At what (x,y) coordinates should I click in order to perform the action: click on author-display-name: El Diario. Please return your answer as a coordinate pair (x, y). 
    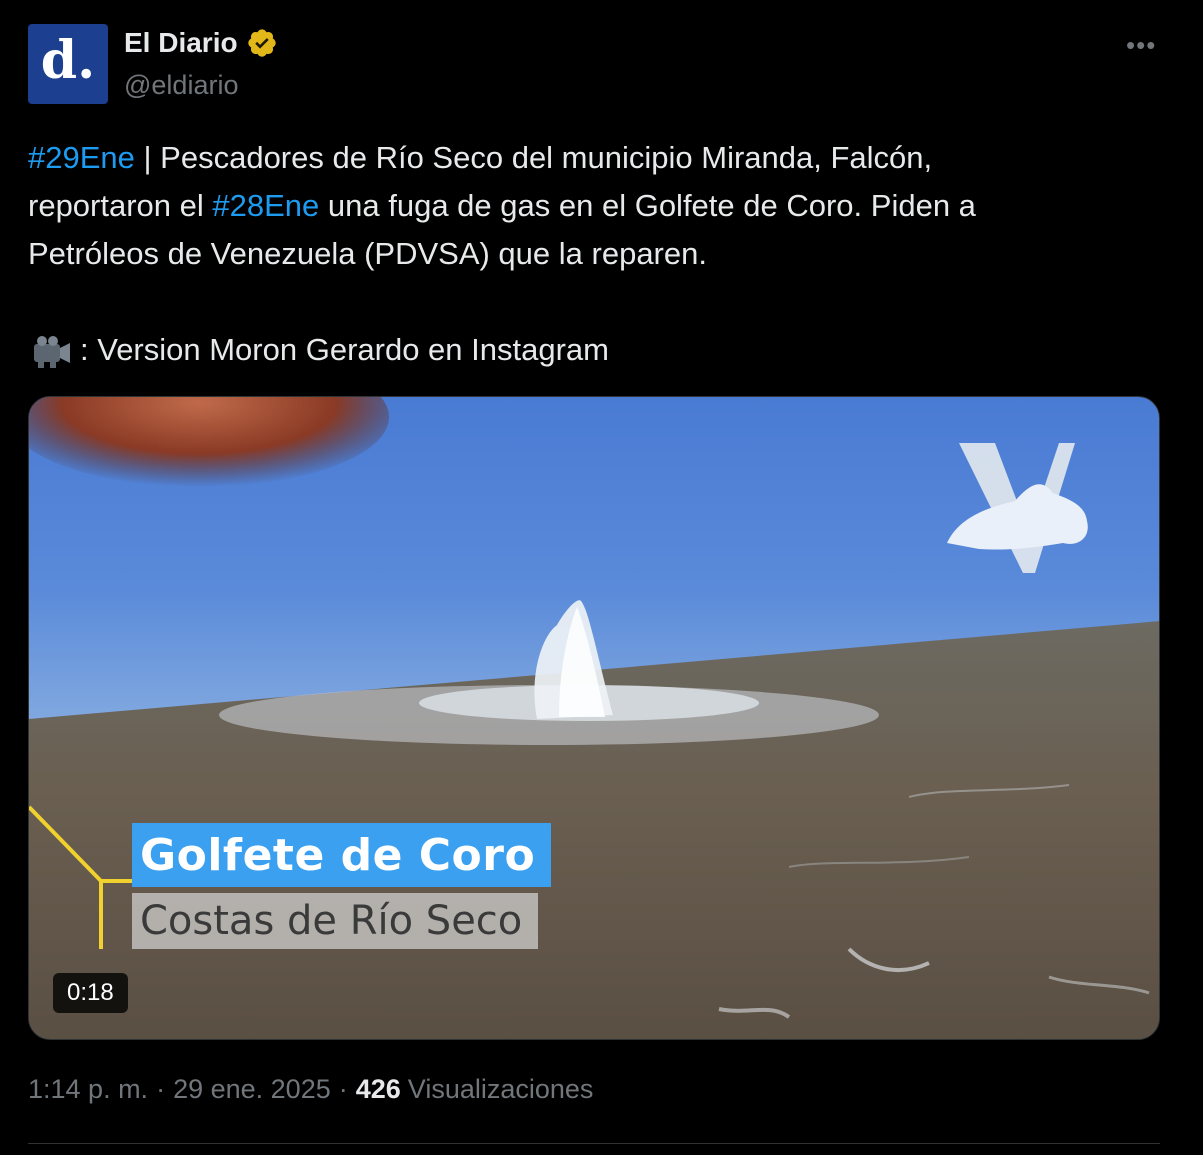
    Looking at the image, I should click on (181, 43).